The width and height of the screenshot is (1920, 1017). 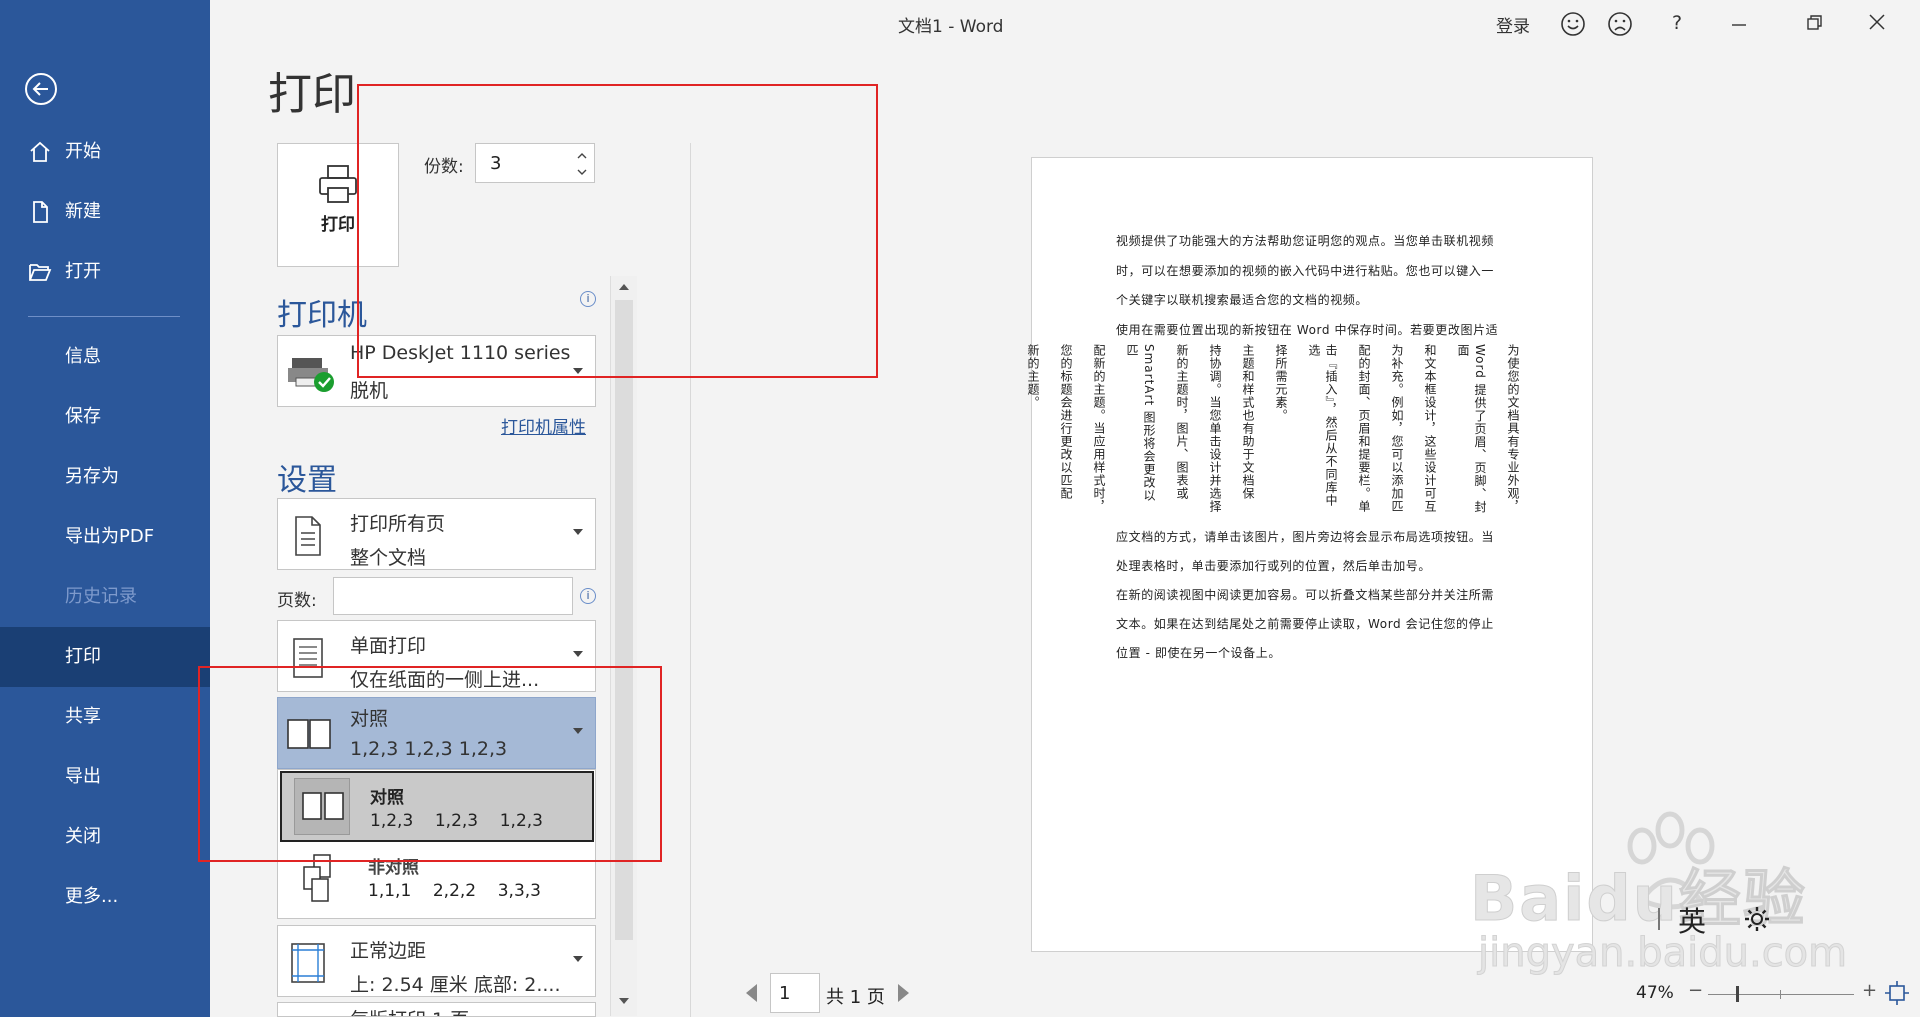 What do you see at coordinates (751, 993) in the screenshot?
I see `prev-page-icon` at bounding box center [751, 993].